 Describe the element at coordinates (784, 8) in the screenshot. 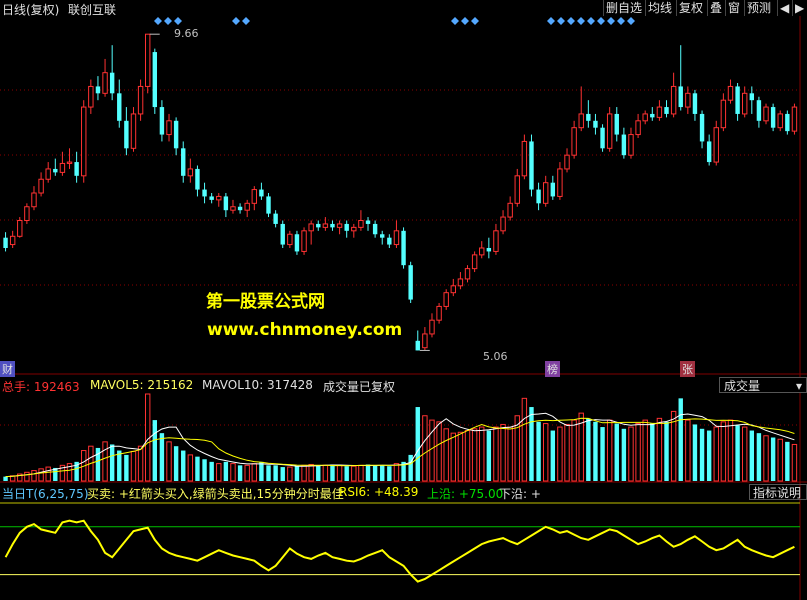

I see `arrow-left-icon: ◀` at that location.